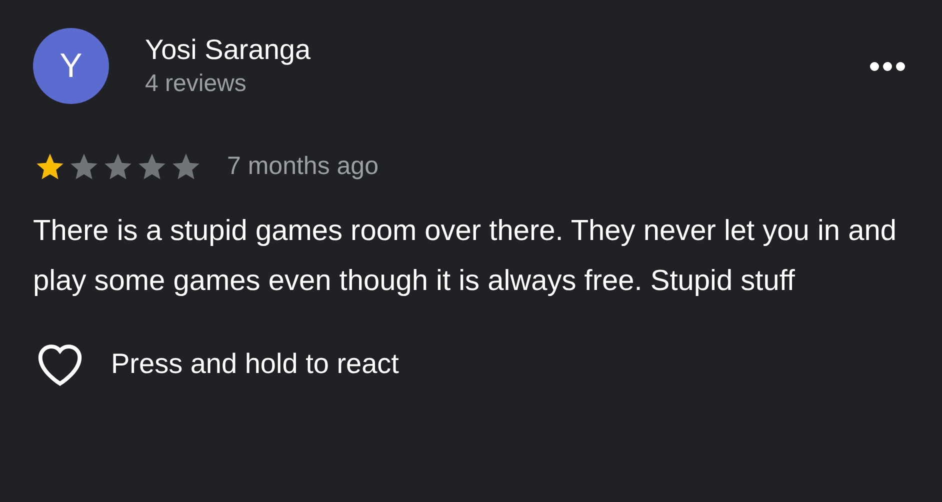 The image size is (942, 502). What do you see at coordinates (71, 66) in the screenshot?
I see `avatar: Y` at bounding box center [71, 66].